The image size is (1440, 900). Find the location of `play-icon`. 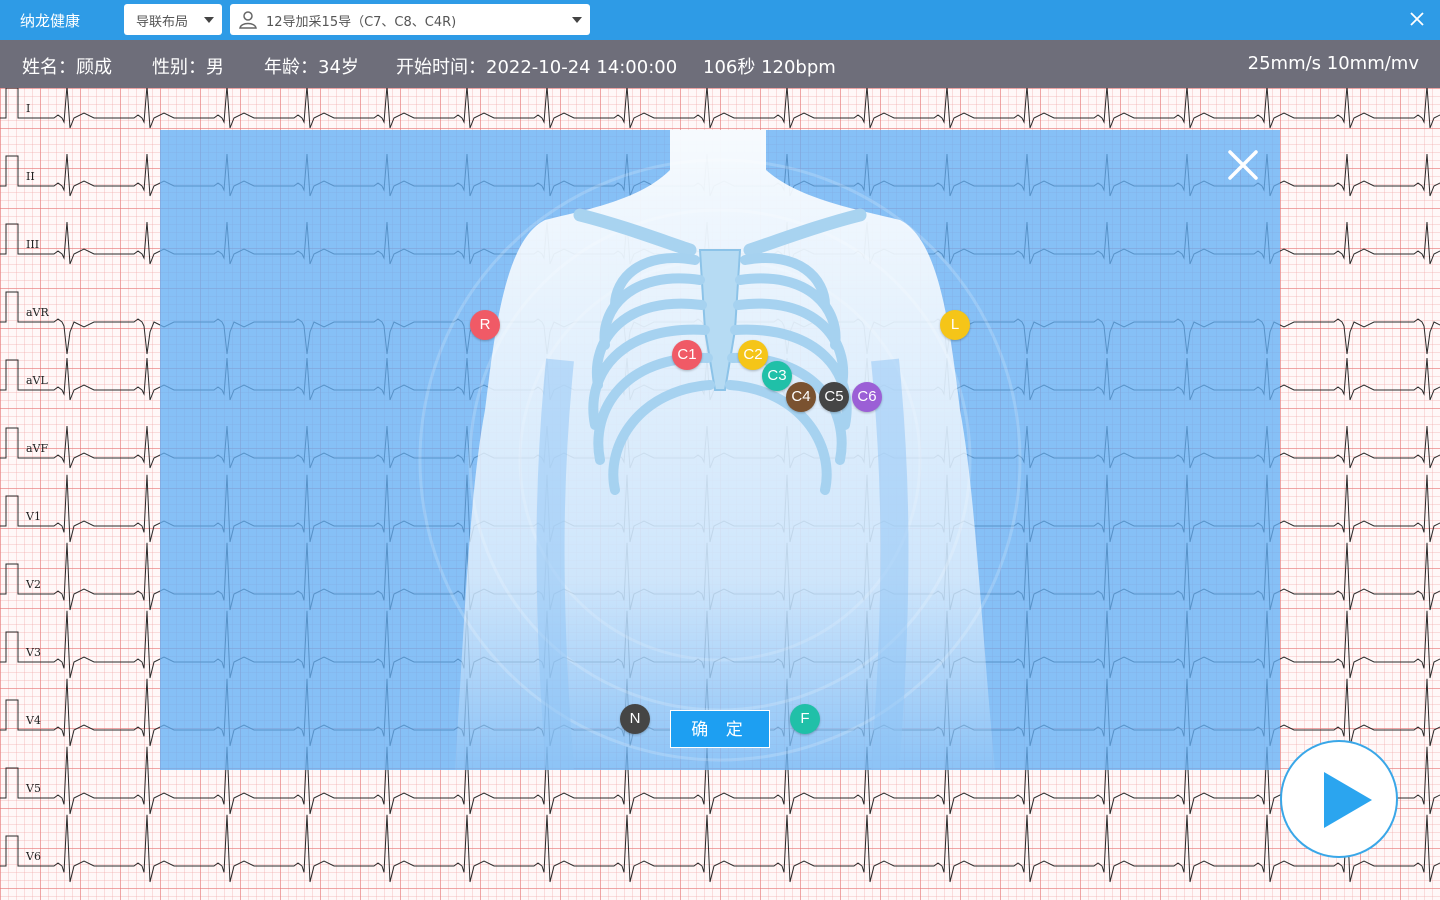

play-icon is located at coordinates (1348, 800).